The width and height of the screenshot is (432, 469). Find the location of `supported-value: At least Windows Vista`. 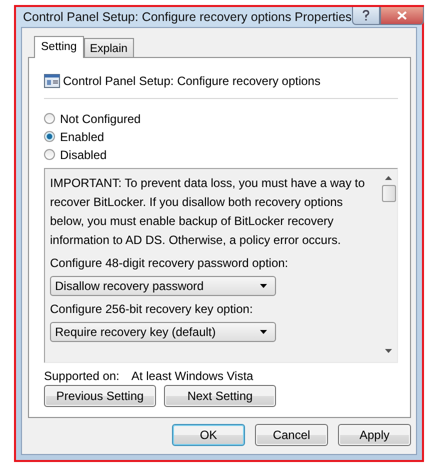

supported-value: At least Windows Vista is located at coordinates (192, 376).